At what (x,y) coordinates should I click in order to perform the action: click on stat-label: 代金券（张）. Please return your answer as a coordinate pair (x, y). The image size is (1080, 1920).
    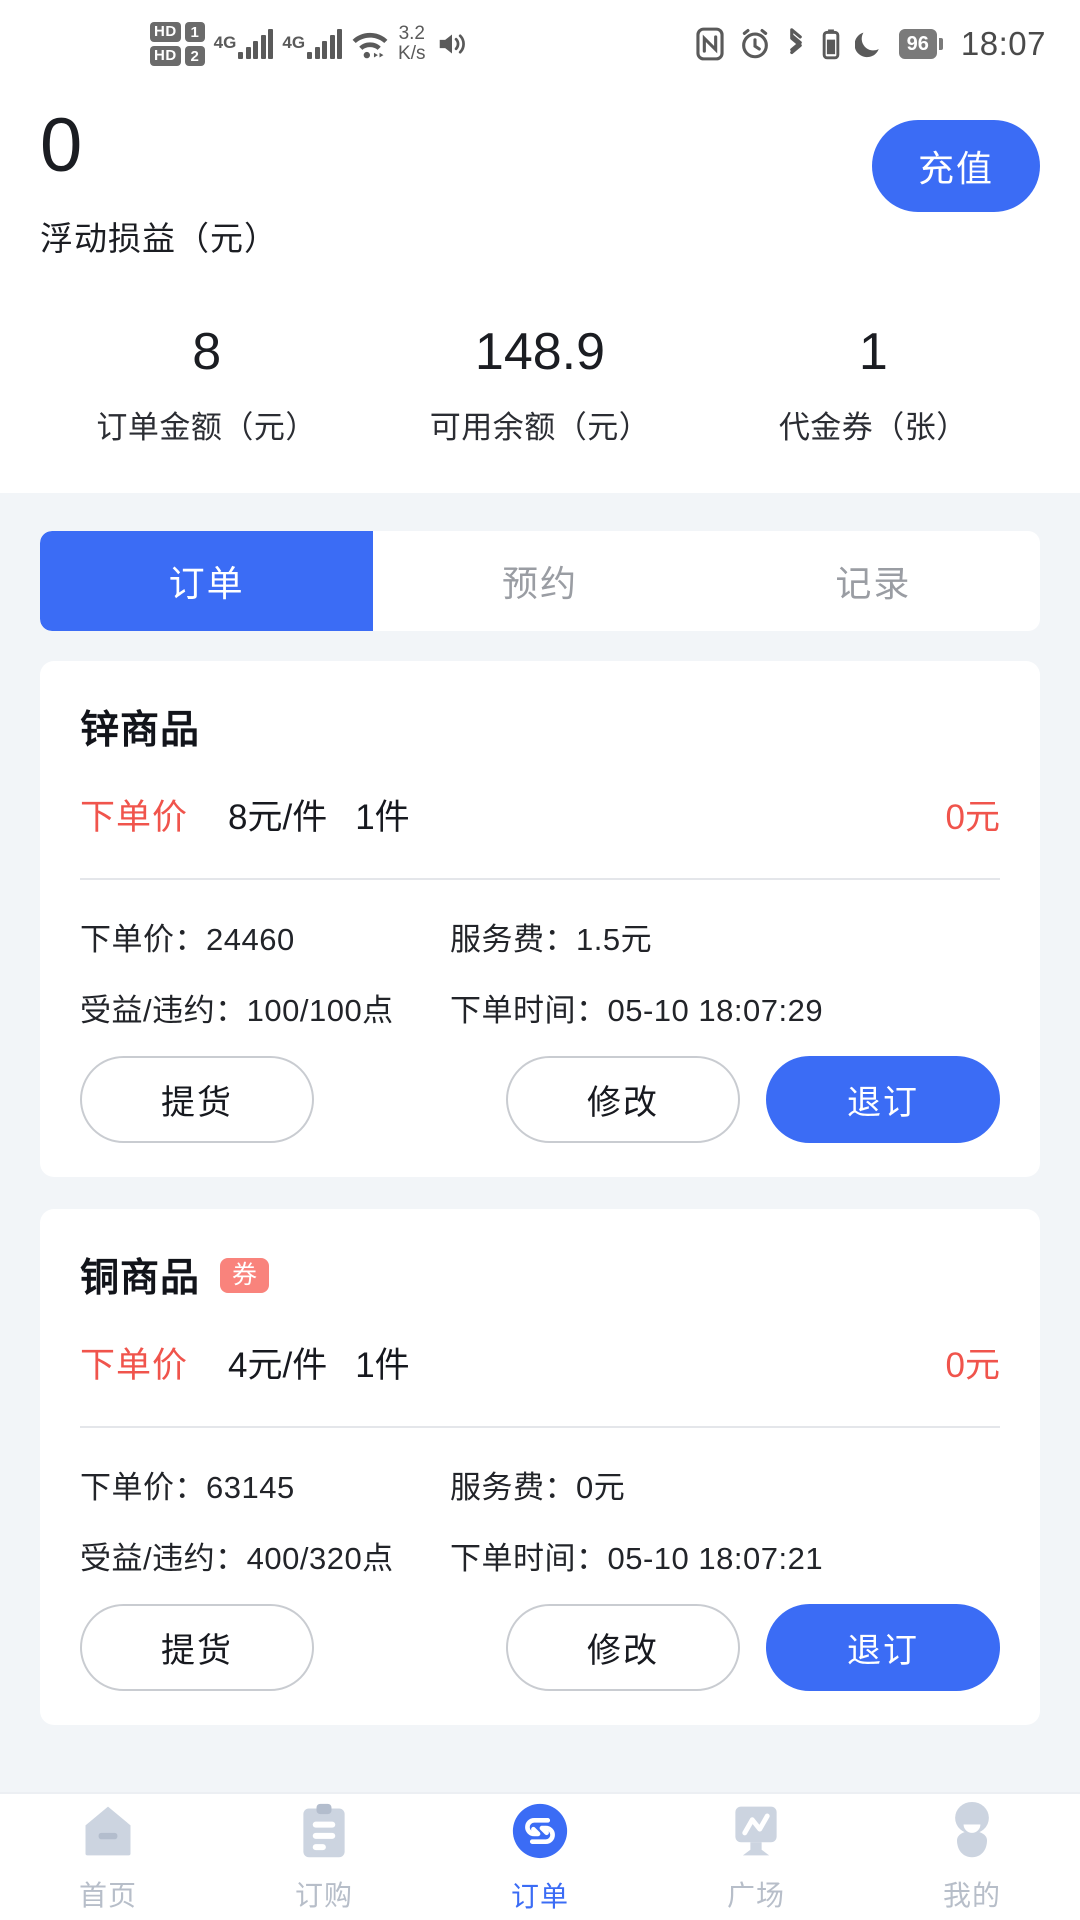
    Looking at the image, I should click on (873, 427).